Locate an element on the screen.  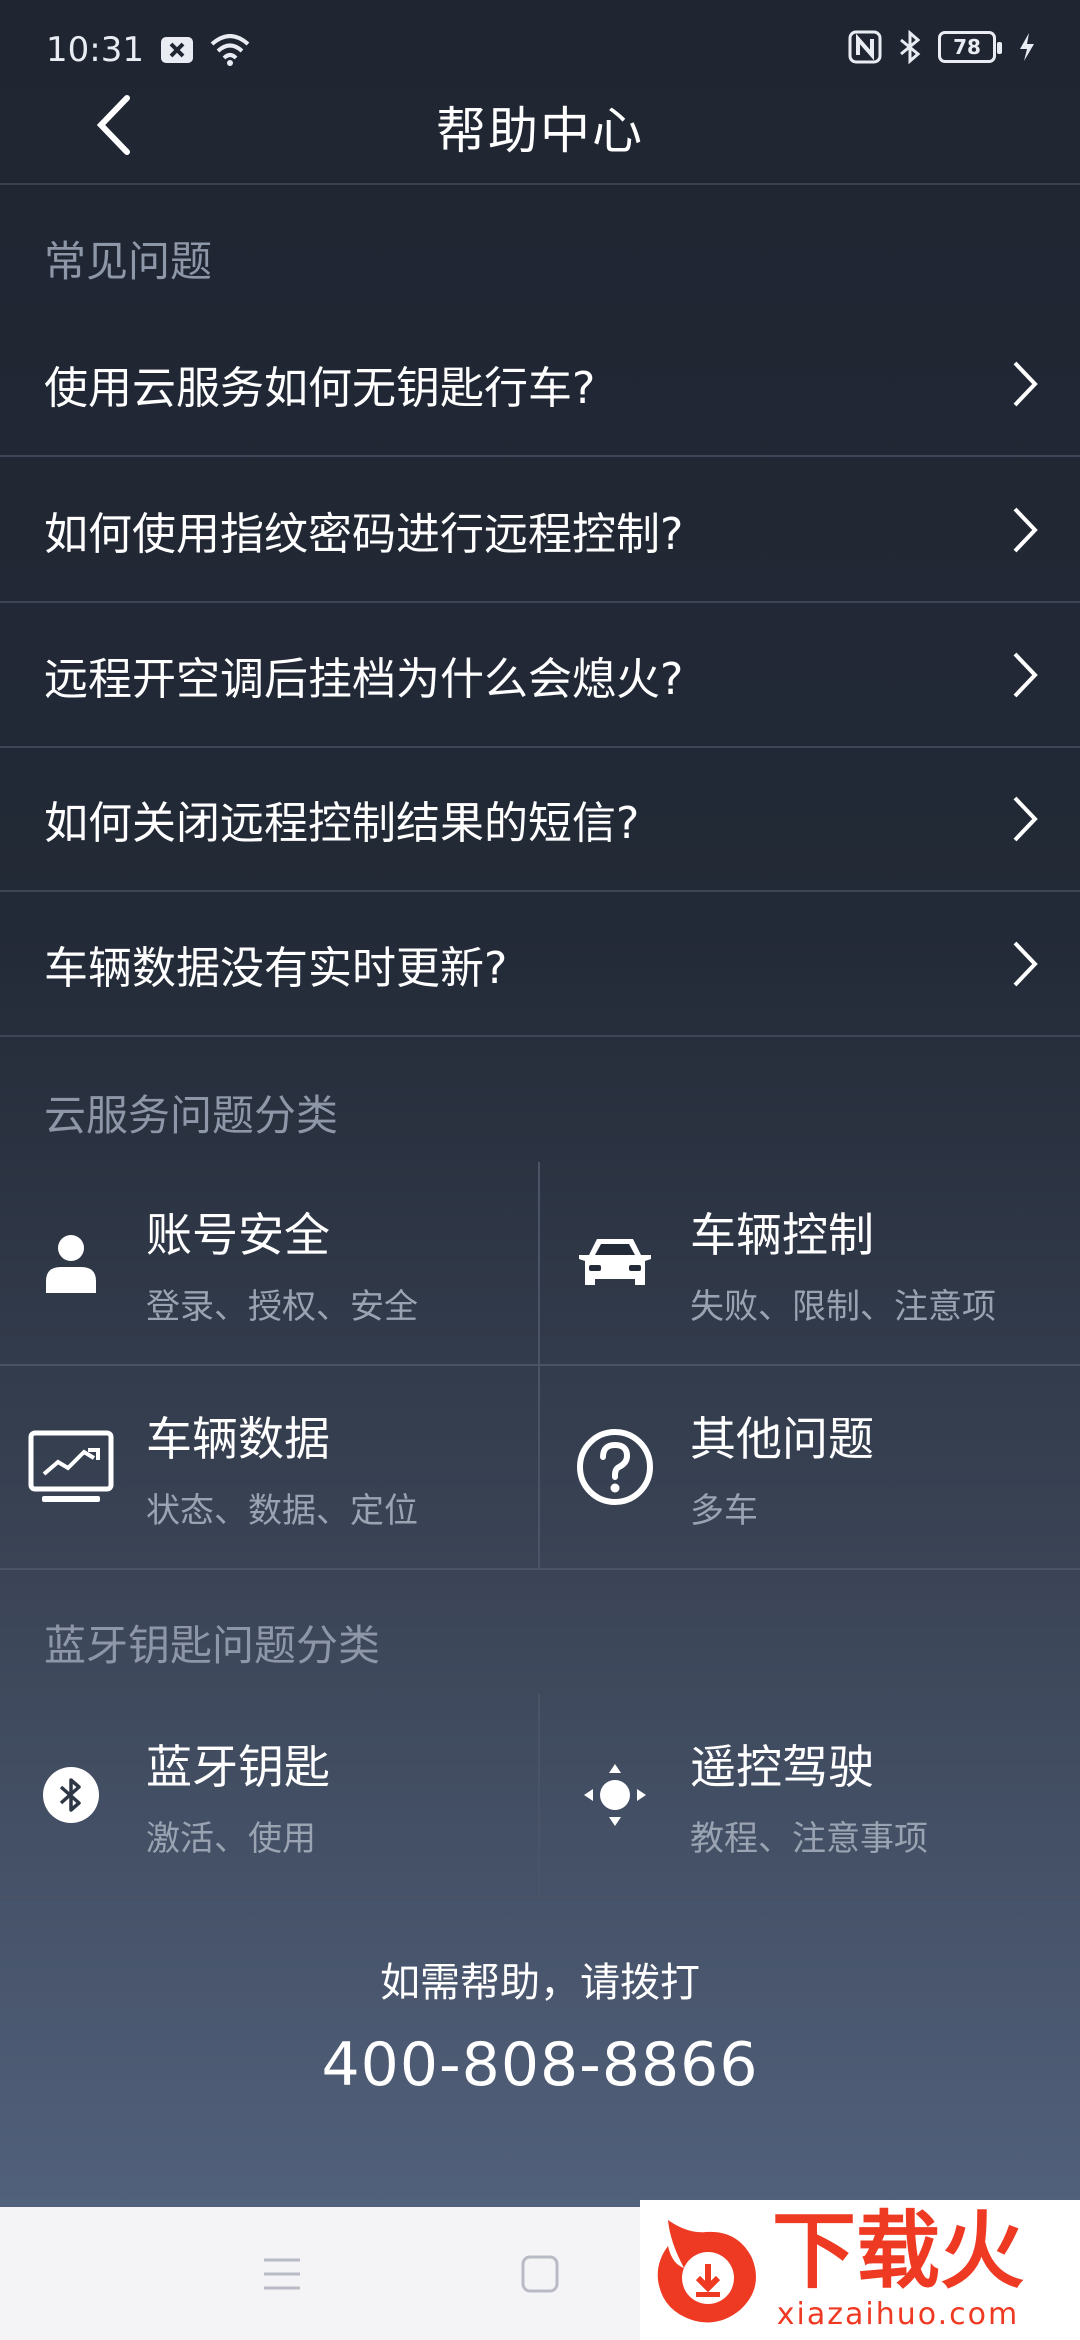
watermark: 下载火 xiazaihuo.com is located at coordinates (860, 2270).